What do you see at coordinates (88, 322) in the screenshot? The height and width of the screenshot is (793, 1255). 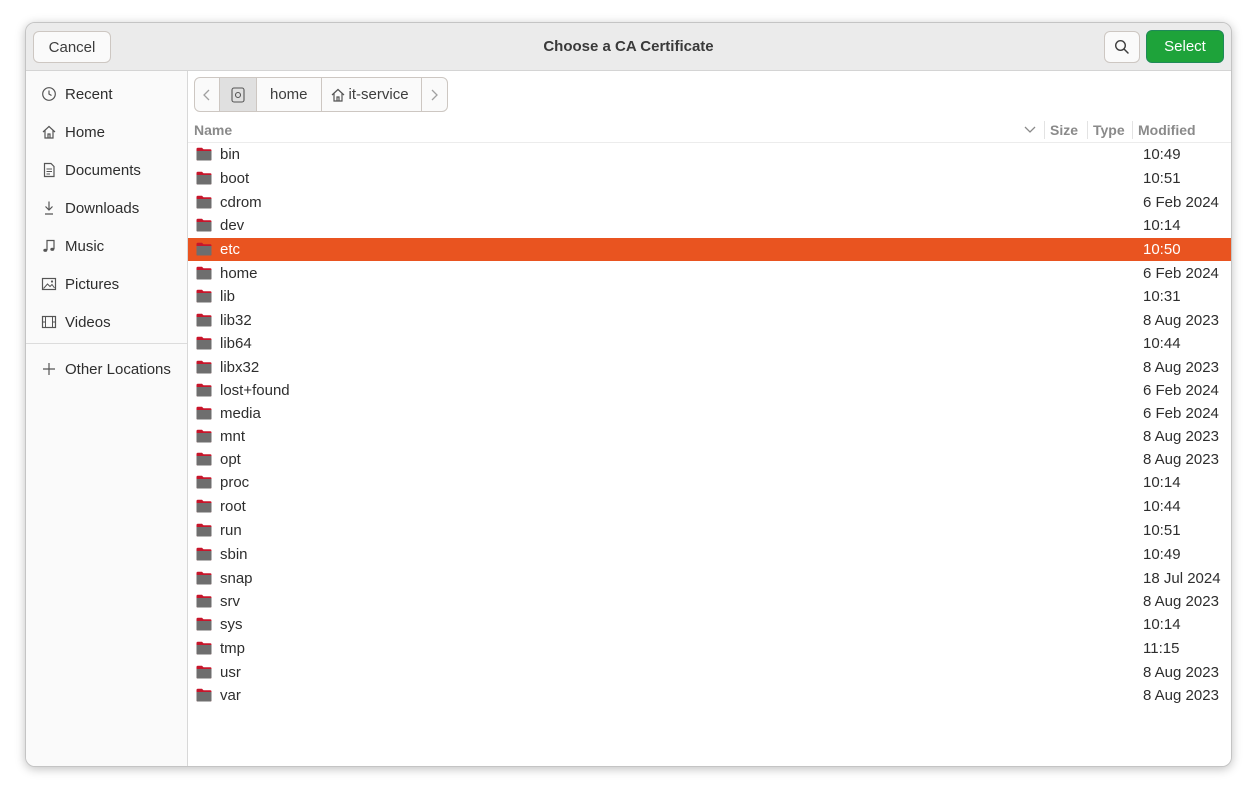 I see `sidebar-item-label: Videos` at bounding box center [88, 322].